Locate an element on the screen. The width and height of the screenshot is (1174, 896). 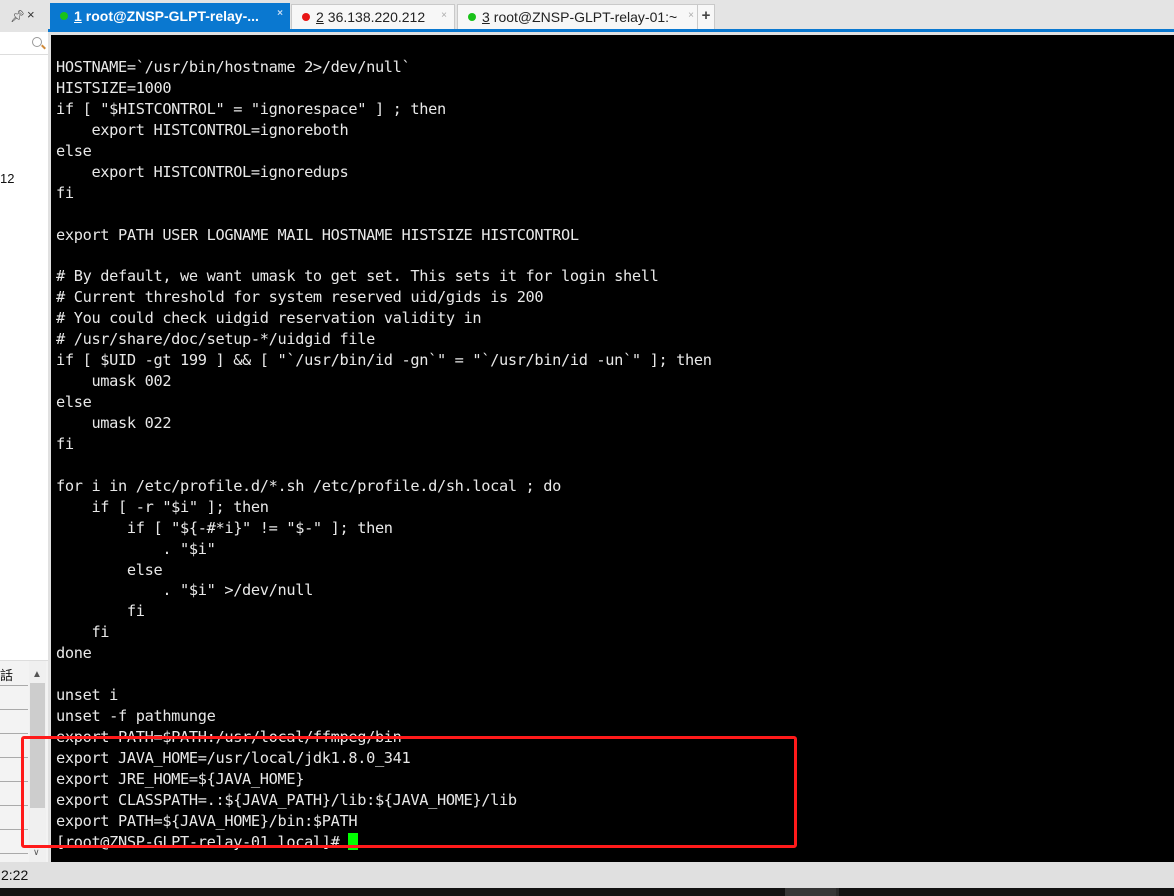
sidebar-list: 話 is located at coordinates (14, 763).